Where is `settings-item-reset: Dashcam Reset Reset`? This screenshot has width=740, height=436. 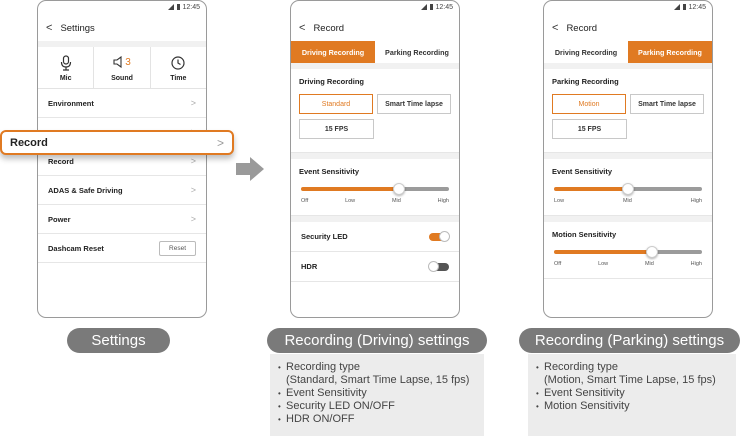
settings-item-reset: Dashcam Reset Reset is located at coordinates (122, 248).